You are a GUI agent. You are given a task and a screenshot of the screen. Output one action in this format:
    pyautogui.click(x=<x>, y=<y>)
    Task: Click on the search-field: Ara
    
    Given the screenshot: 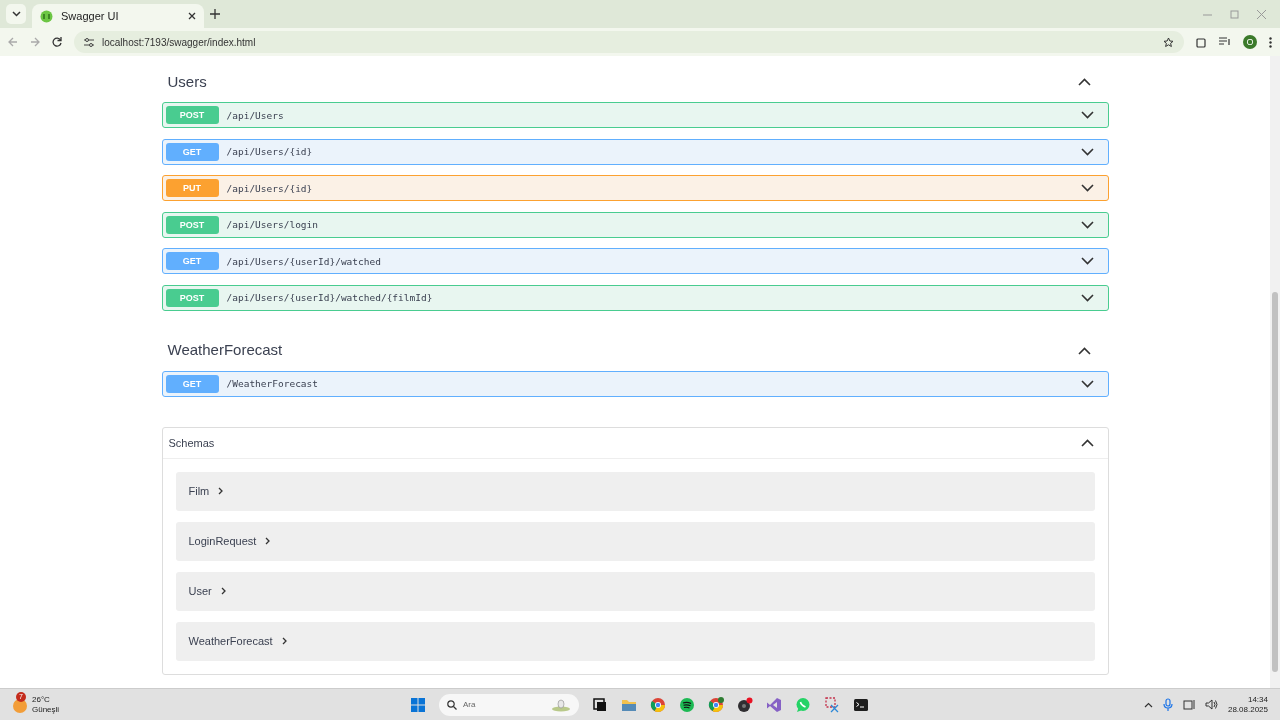 What is the action you would take?
    pyautogui.click(x=509, y=704)
    